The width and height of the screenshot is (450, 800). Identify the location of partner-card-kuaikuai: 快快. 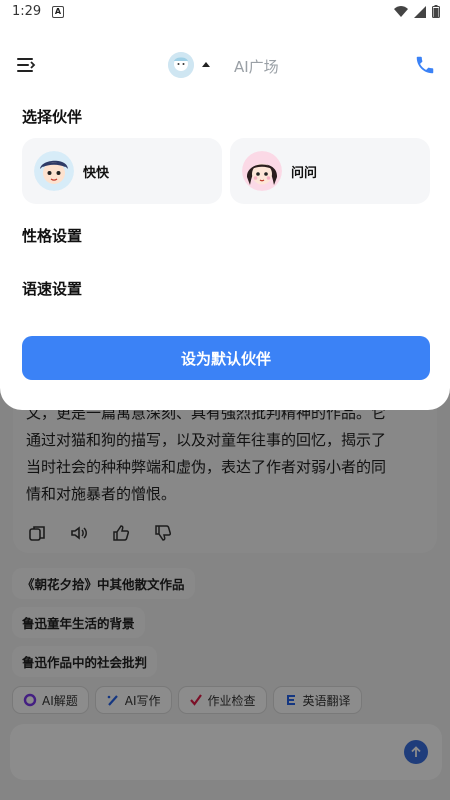
(122, 171).